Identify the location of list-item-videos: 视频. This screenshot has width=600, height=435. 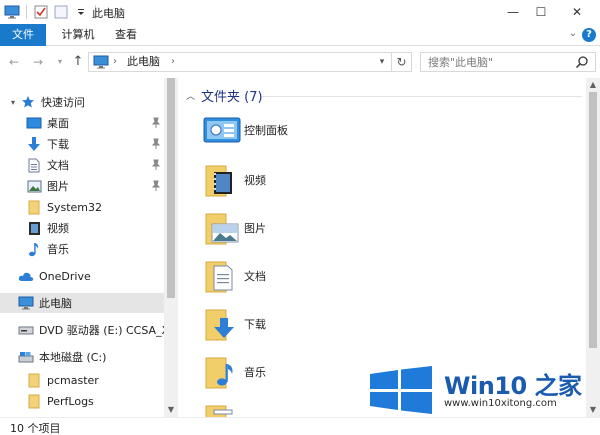
(302, 180).